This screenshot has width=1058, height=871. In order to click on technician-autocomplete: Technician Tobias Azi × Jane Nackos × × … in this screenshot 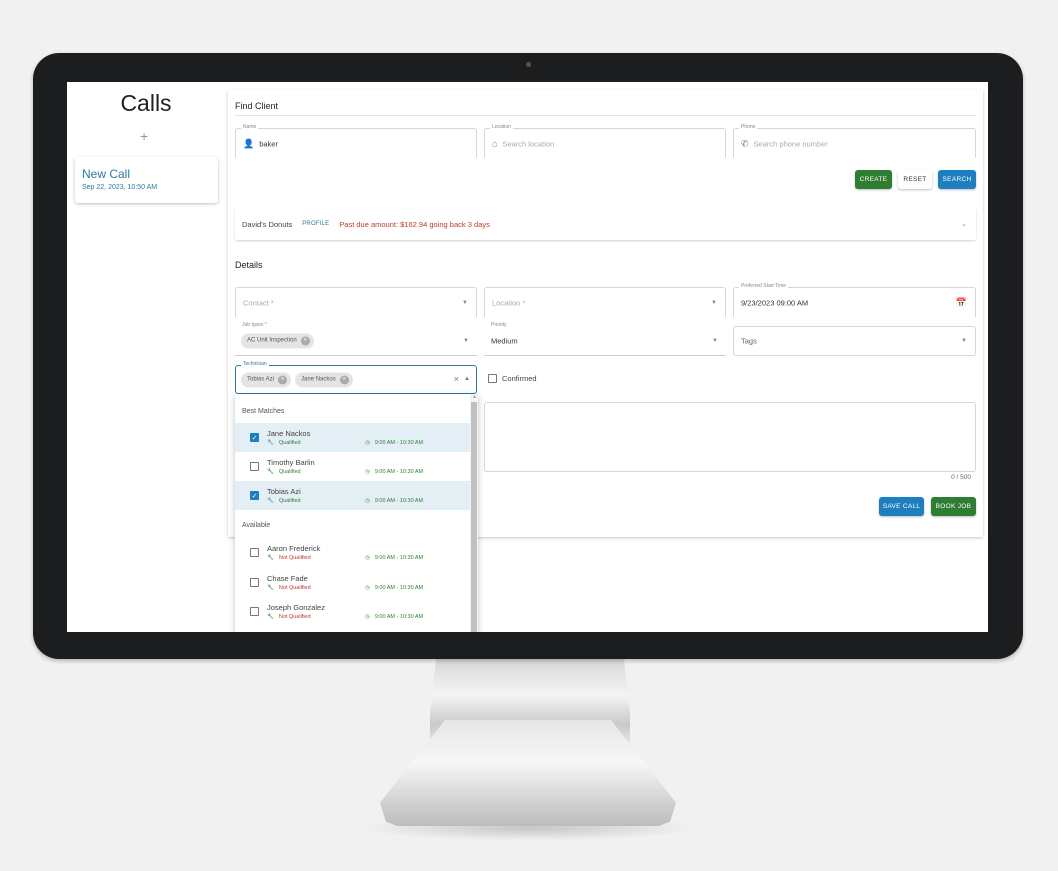, I will do `click(356, 377)`.